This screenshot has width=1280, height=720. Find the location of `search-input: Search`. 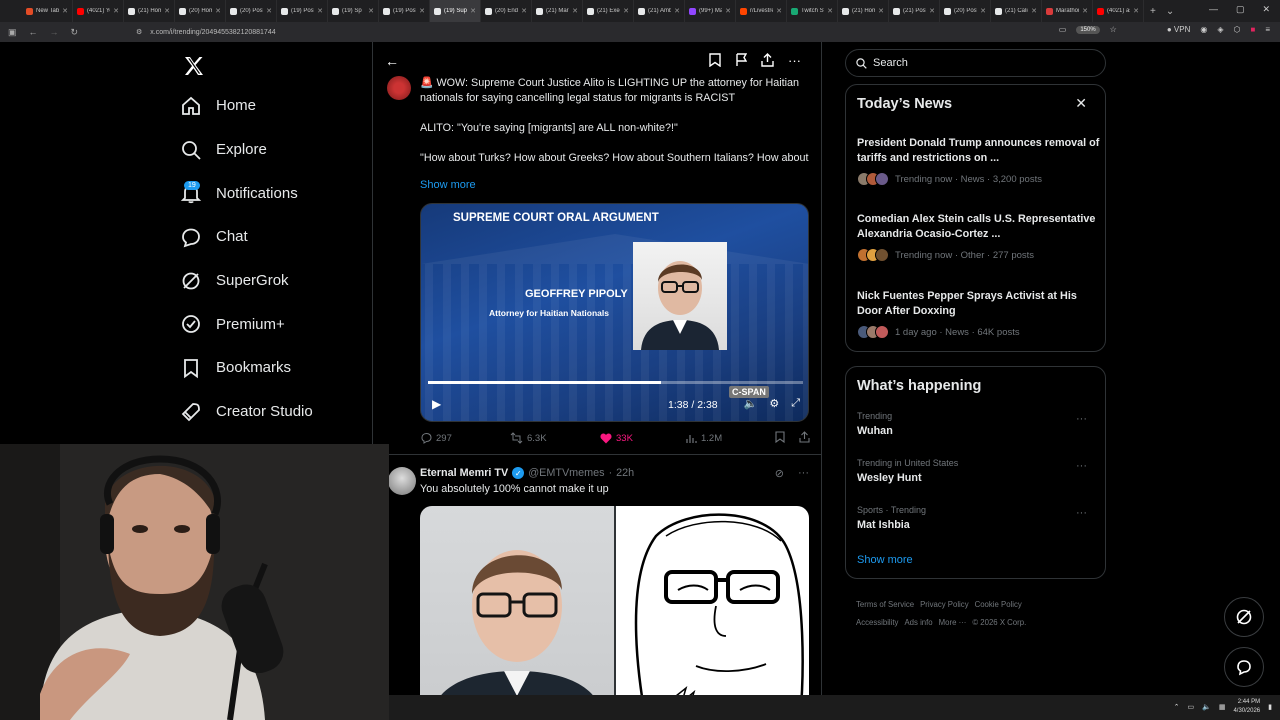

search-input: Search is located at coordinates (975, 63).